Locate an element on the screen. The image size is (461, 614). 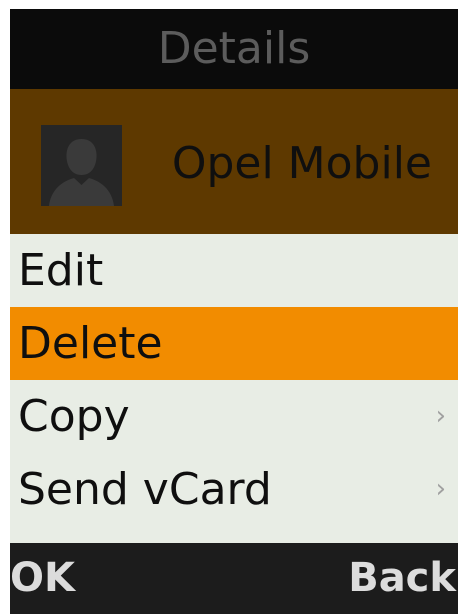
title-bar: Details is located at coordinates (234, 49).